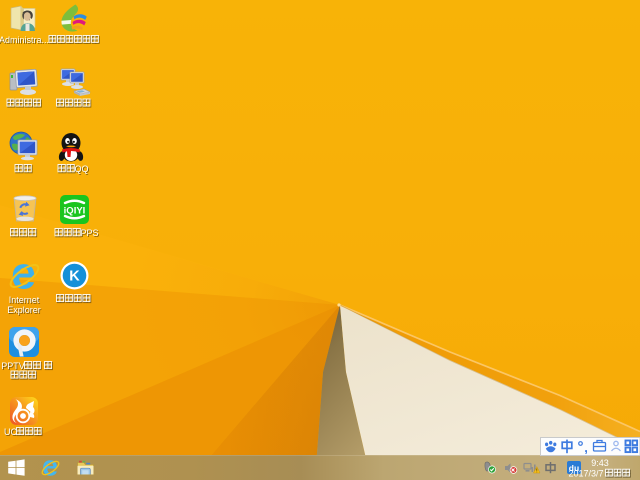 This screenshot has width=640, height=480. What do you see at coordinates (24, 310) in the screenshot?
I see `svg-text: Explorer` at bounding box center [24, 310].